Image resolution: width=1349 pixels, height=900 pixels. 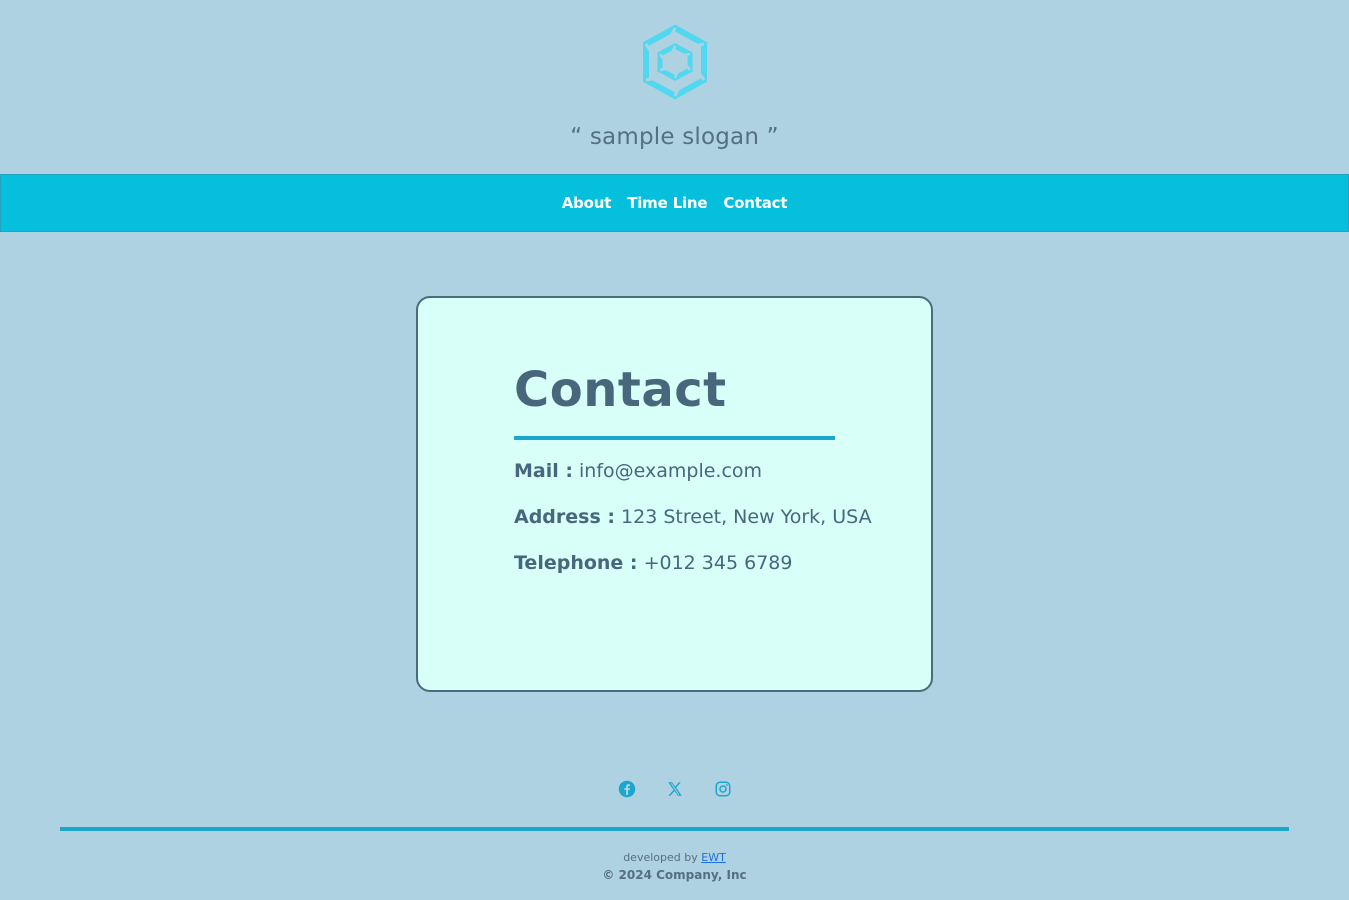 What do you see at coordinates (674, 137) in the screenshot?
I see `slogan: “ sample slogan ”` at bounding box center [674, 137].